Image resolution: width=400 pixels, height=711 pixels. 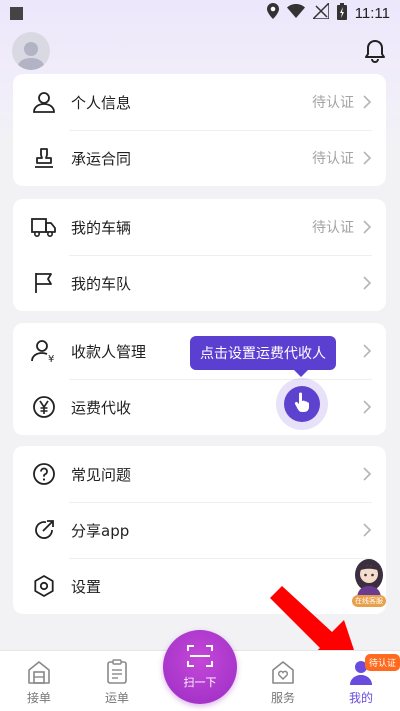 What do you see at coordinates (31, 51) in the screenshot?
I see `avatar-icon` at bounding box center [31, 51].